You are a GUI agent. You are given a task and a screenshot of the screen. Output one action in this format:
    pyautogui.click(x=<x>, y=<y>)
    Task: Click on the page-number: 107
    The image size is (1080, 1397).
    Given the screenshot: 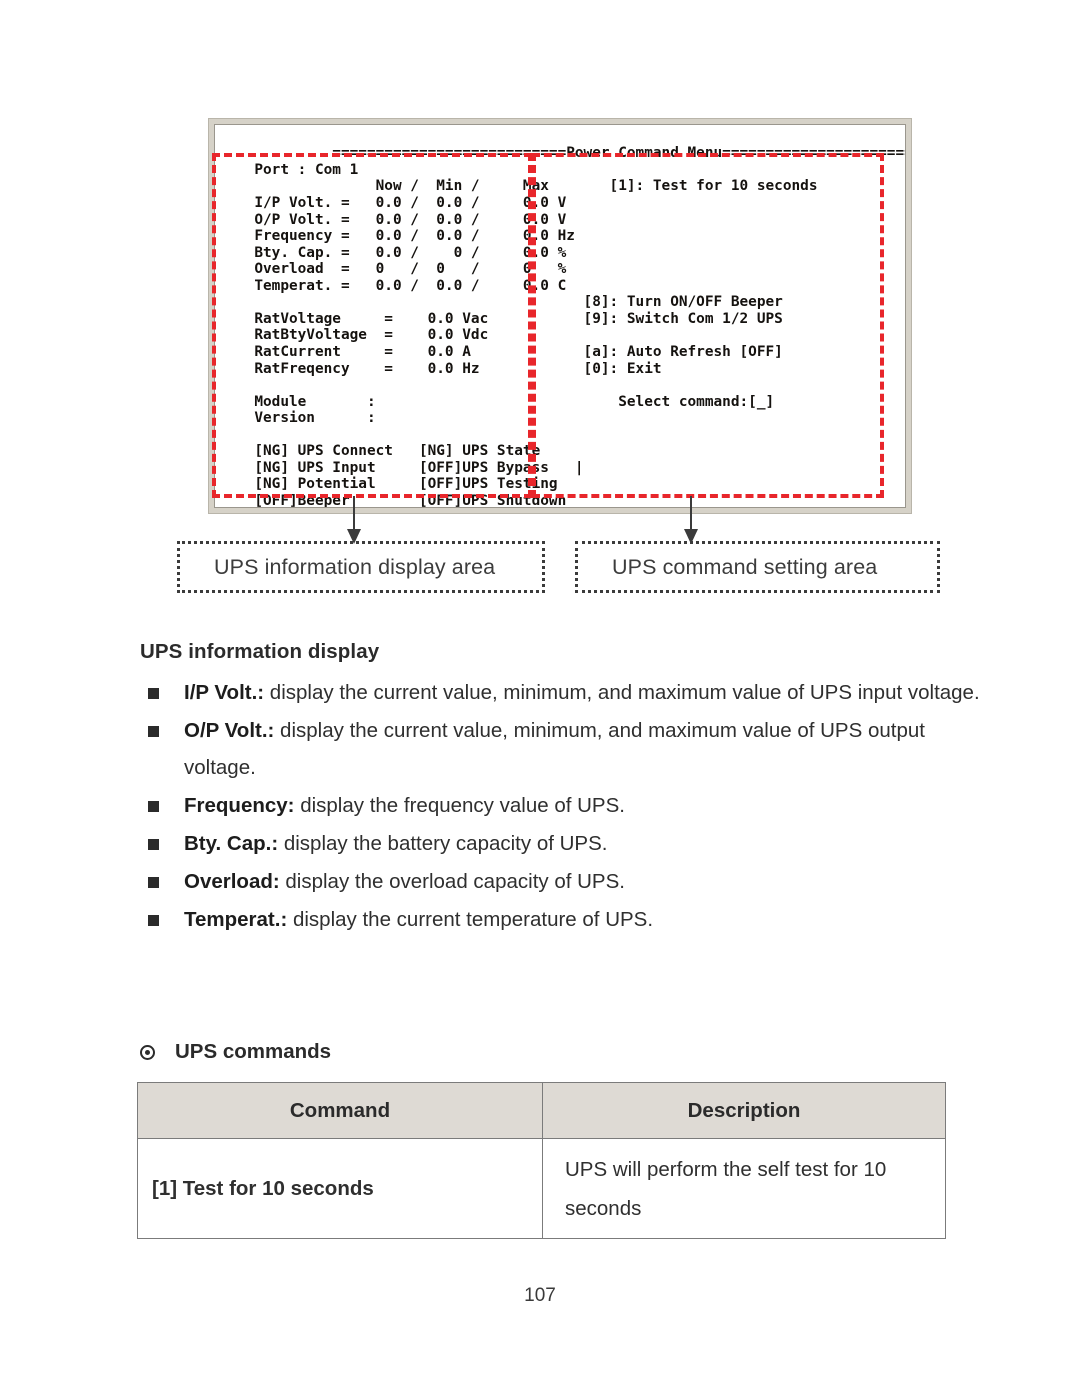 What is the action you would take?
    pyautogui.click(x=540, y=1295)
    